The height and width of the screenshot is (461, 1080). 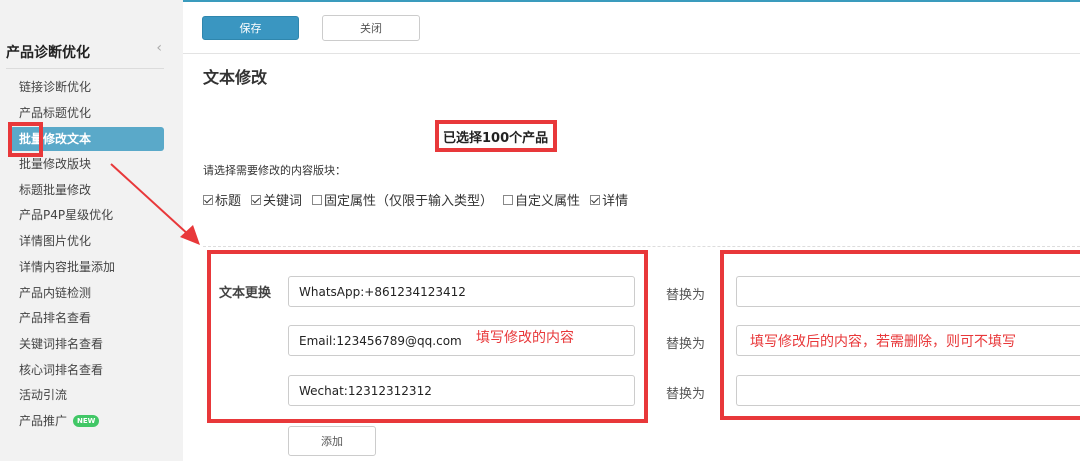 I want to click on sidebar-item-core-keyword-ranking: 核心词排名查看, so click(x=91, y=371).